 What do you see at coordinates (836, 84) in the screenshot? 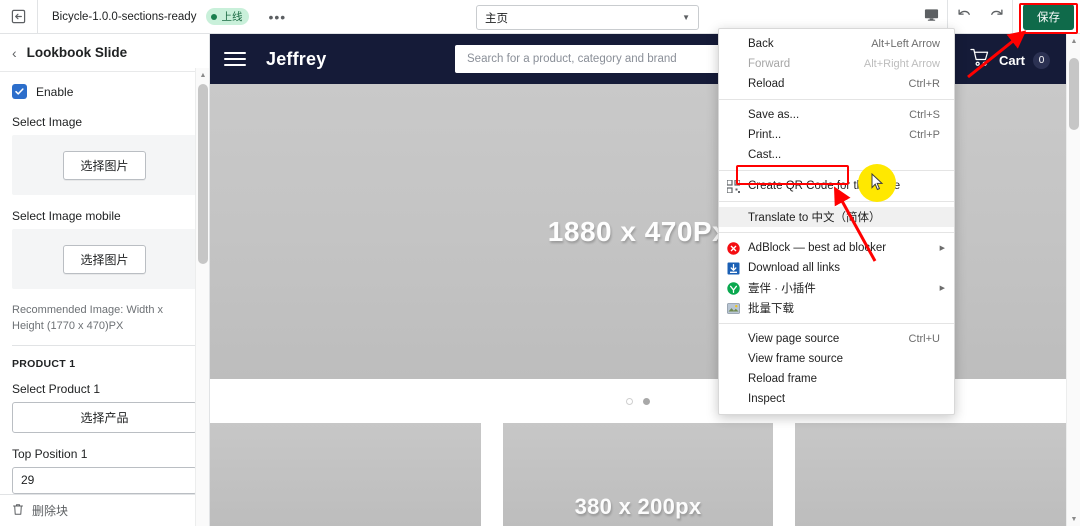
I see `context-menu-item: Reload Ctrl+R` at bounding box center [836, 84].